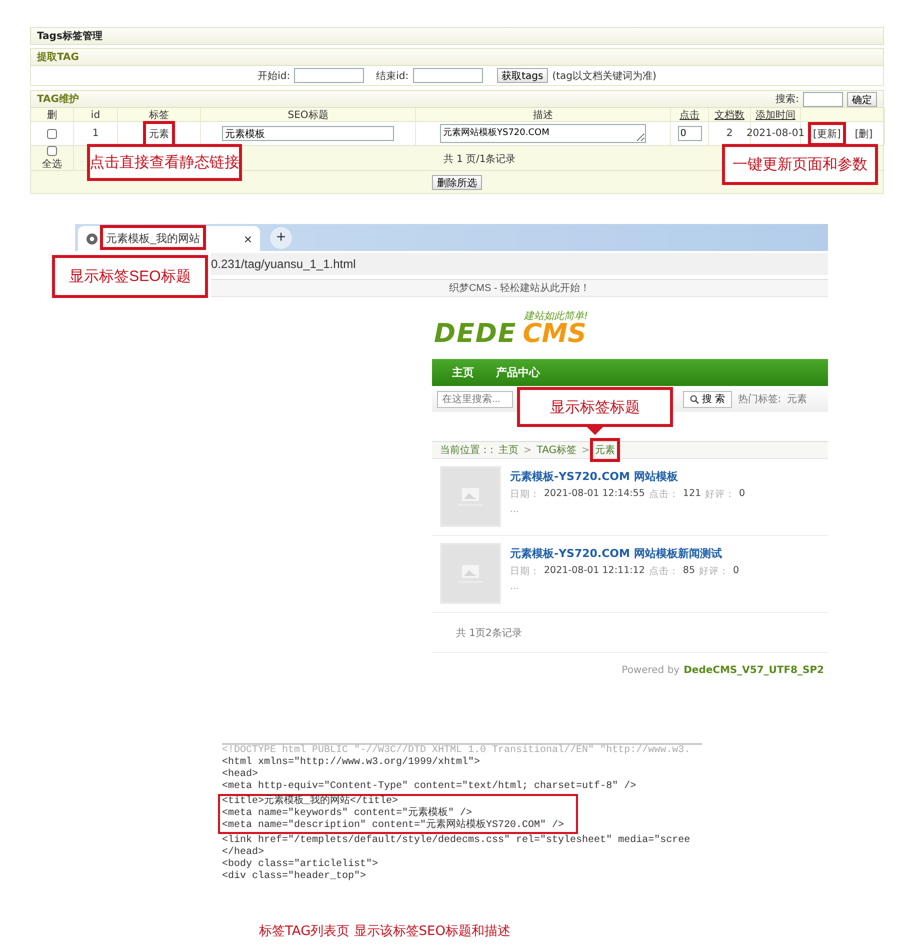  What do you see at coordinates (511, 330) in the screenshot?
I see `logo: DEDE CMS 建站如此简单!` at bounding box center [511, 330].